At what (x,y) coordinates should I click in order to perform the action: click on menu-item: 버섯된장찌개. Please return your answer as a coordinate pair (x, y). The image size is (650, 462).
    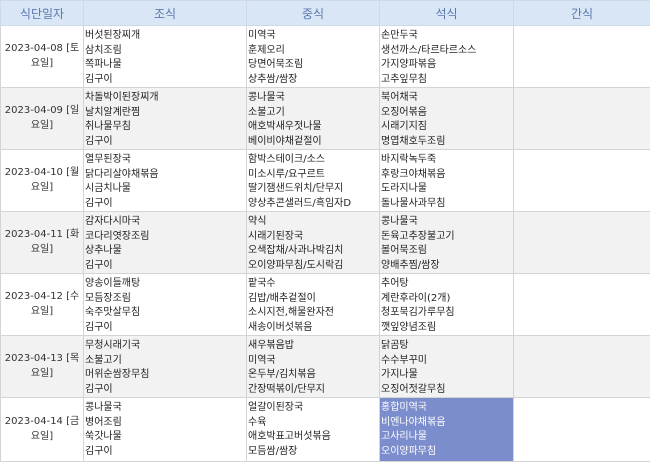
    Looking at the image, I should click on (165, 36).